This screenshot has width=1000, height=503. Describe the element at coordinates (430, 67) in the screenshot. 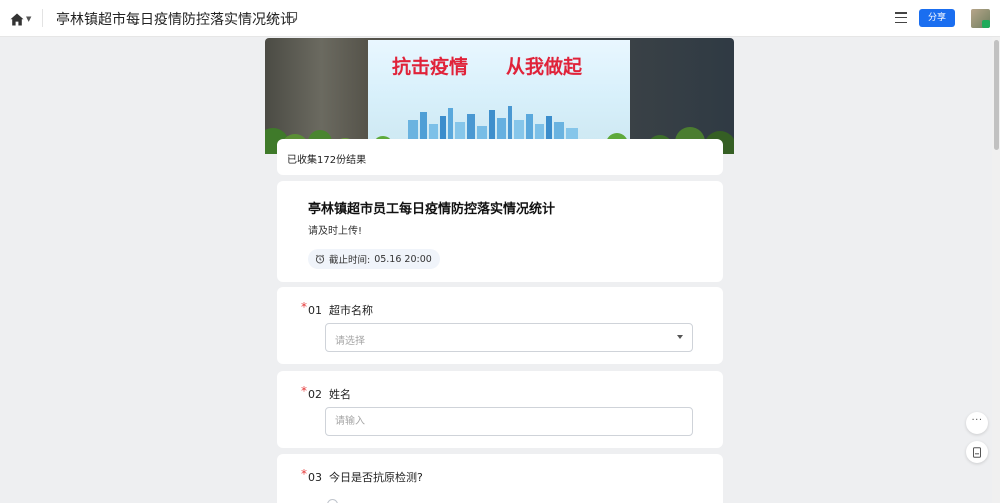

I see `banner-slogan-left: 抗击疫情` at that location.